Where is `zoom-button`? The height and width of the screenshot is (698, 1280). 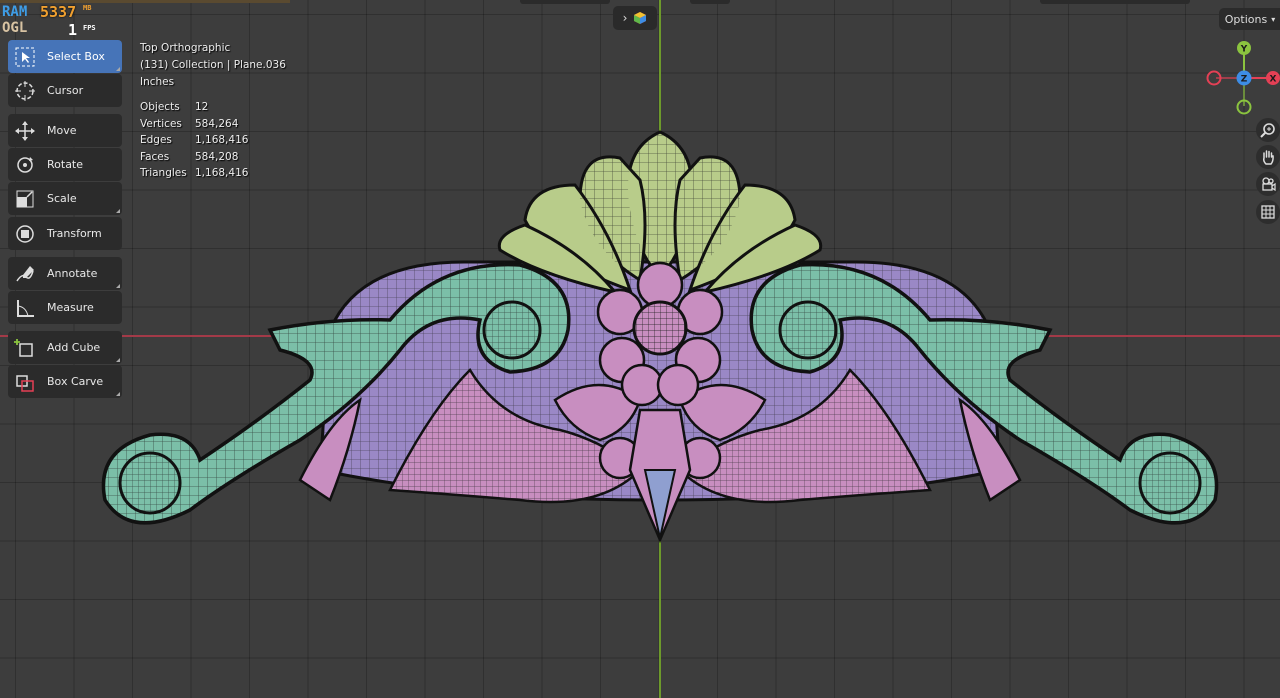
zoom-button is located at coordinates (1268, 130).